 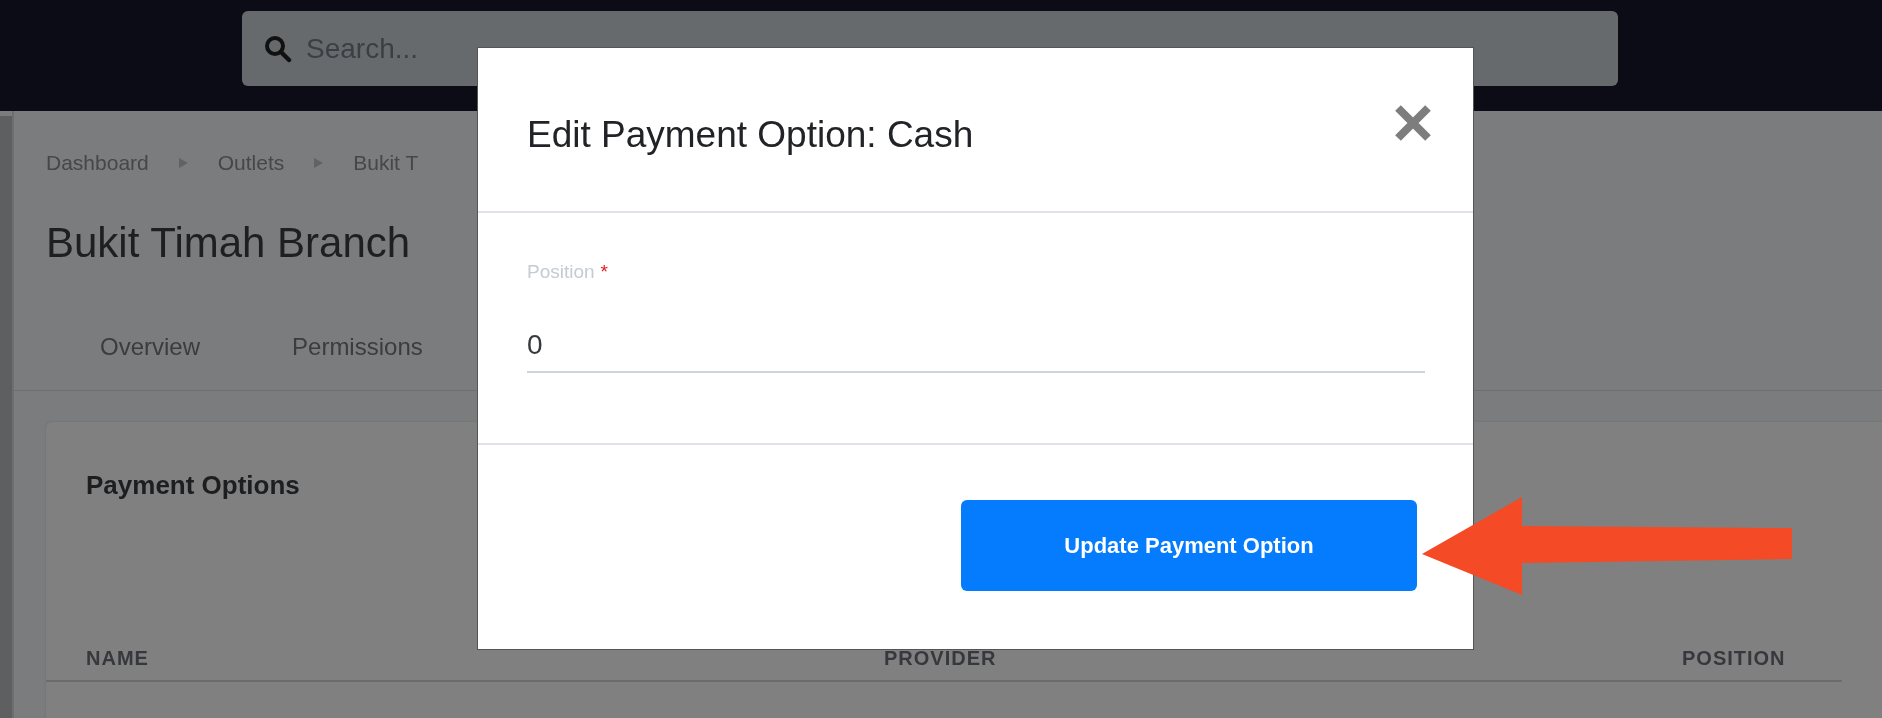 What do you see at coordinates (6, 417) in the screenshot?
I see `scrollbar` at bounding box center [6, 417].